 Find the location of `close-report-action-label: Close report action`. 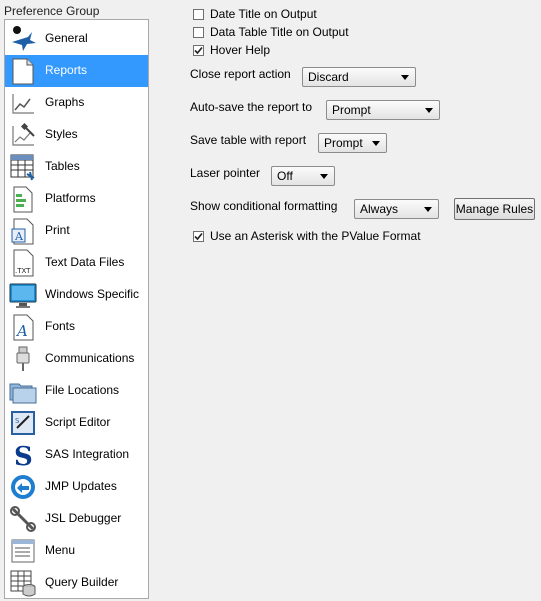

close-report-action-label: Close report action is located at coordinates (240, 74).